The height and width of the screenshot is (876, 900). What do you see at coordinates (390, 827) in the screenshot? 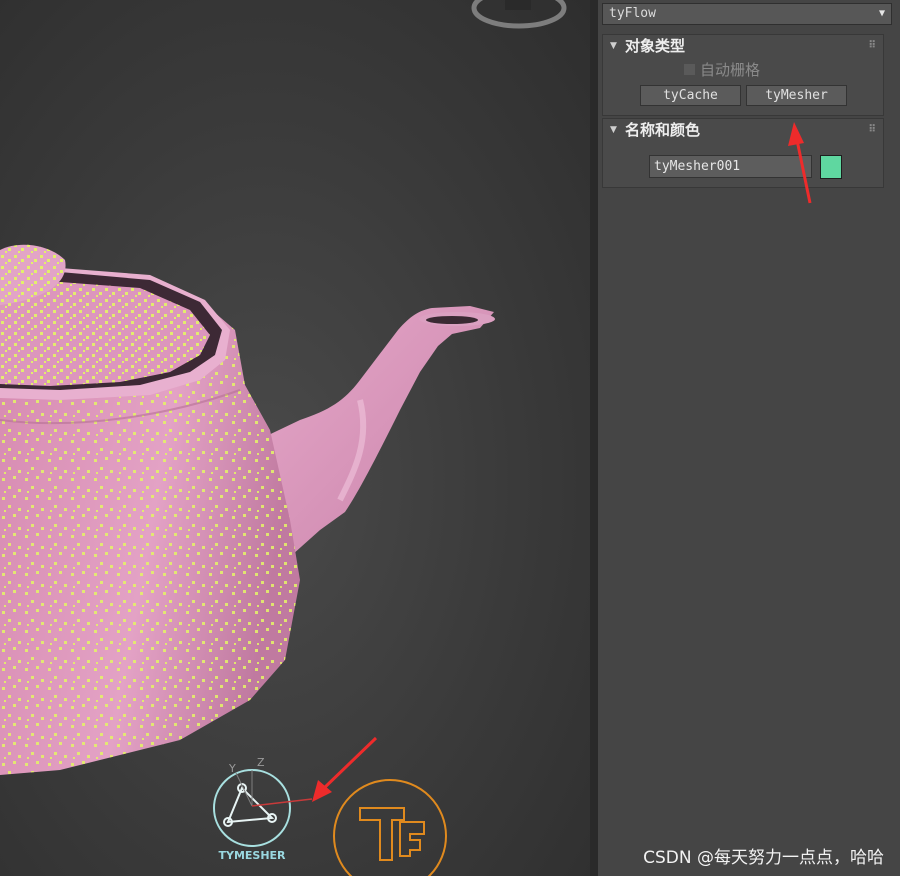
I see `tyflow-logo-icon` at bounding box center [390, 827].